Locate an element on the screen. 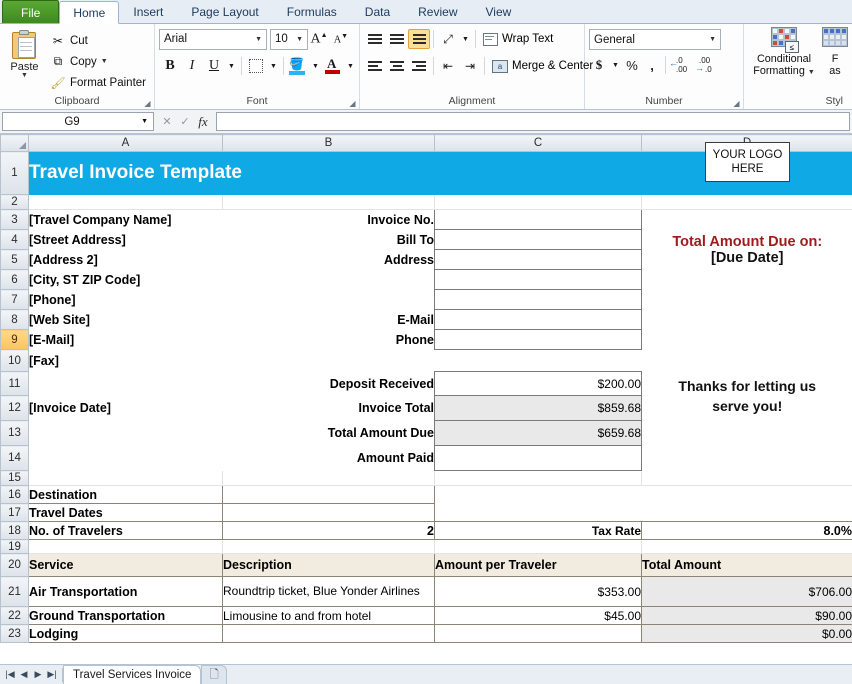  percent-format-icon: % is located at coordinates (632, 65).